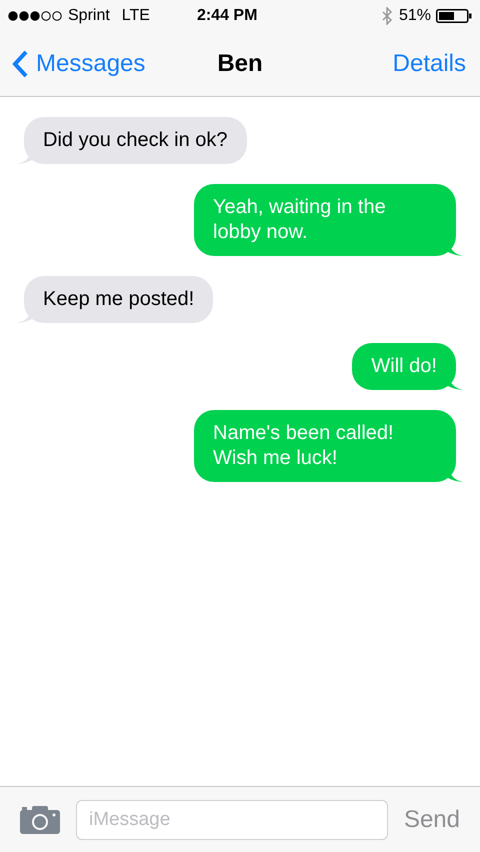 The width and height of the screenshot is (480, 852). Describe the element at coordinates (89, 16) in the screenshot. I see `carrier-name: Sprint` at that location.